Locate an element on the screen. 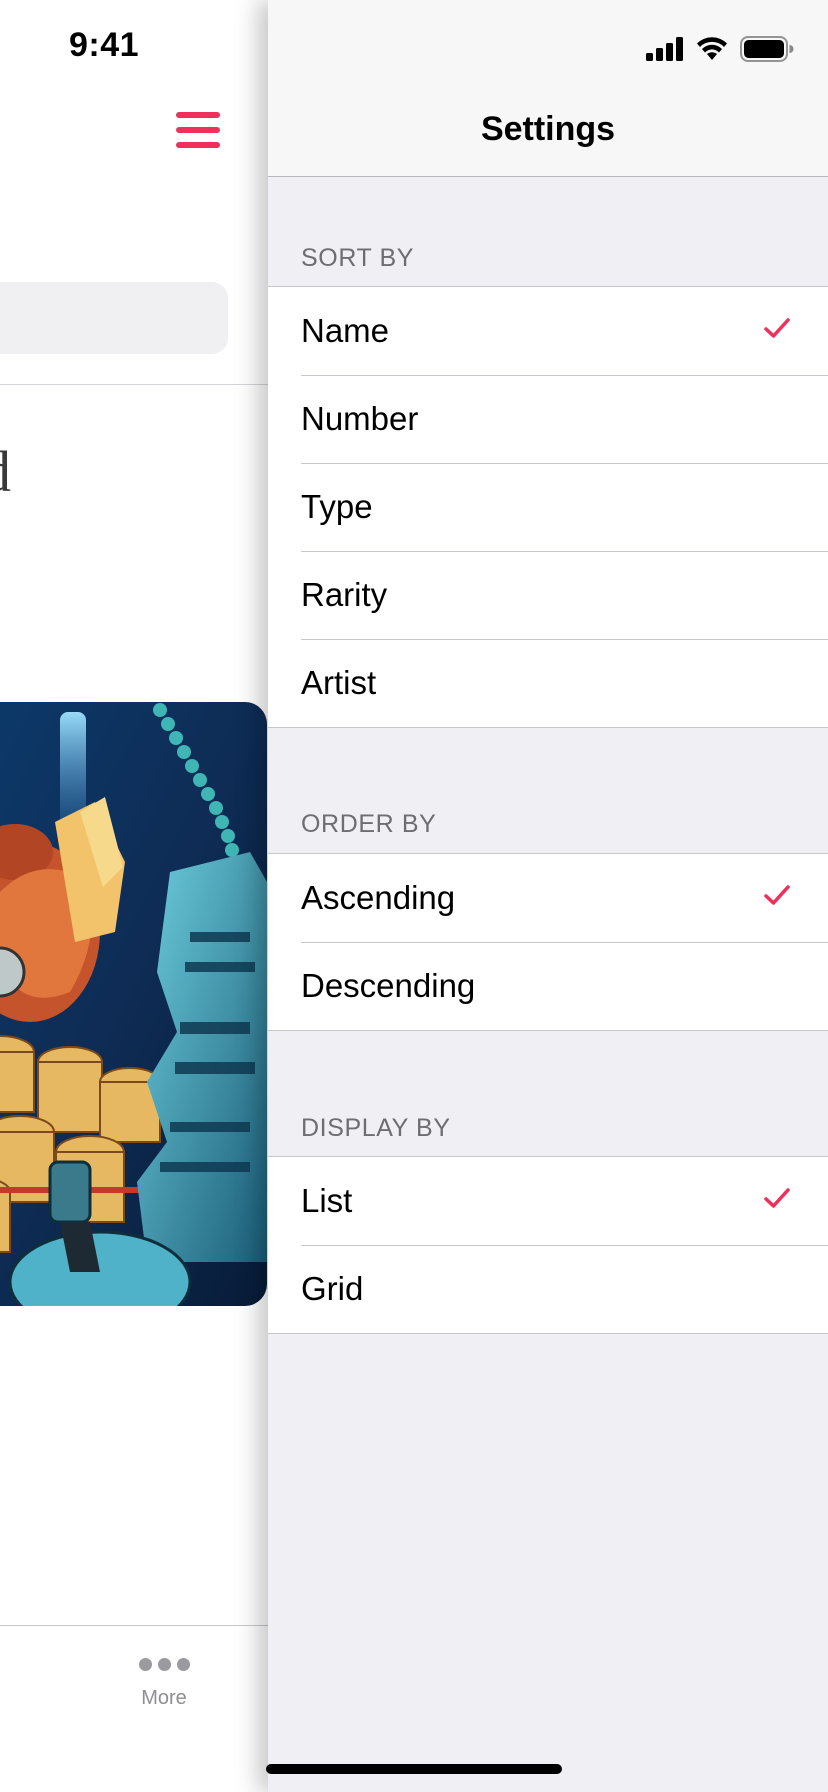  section-header-order-by: ORDER BY is located at coordinates (369, 824).